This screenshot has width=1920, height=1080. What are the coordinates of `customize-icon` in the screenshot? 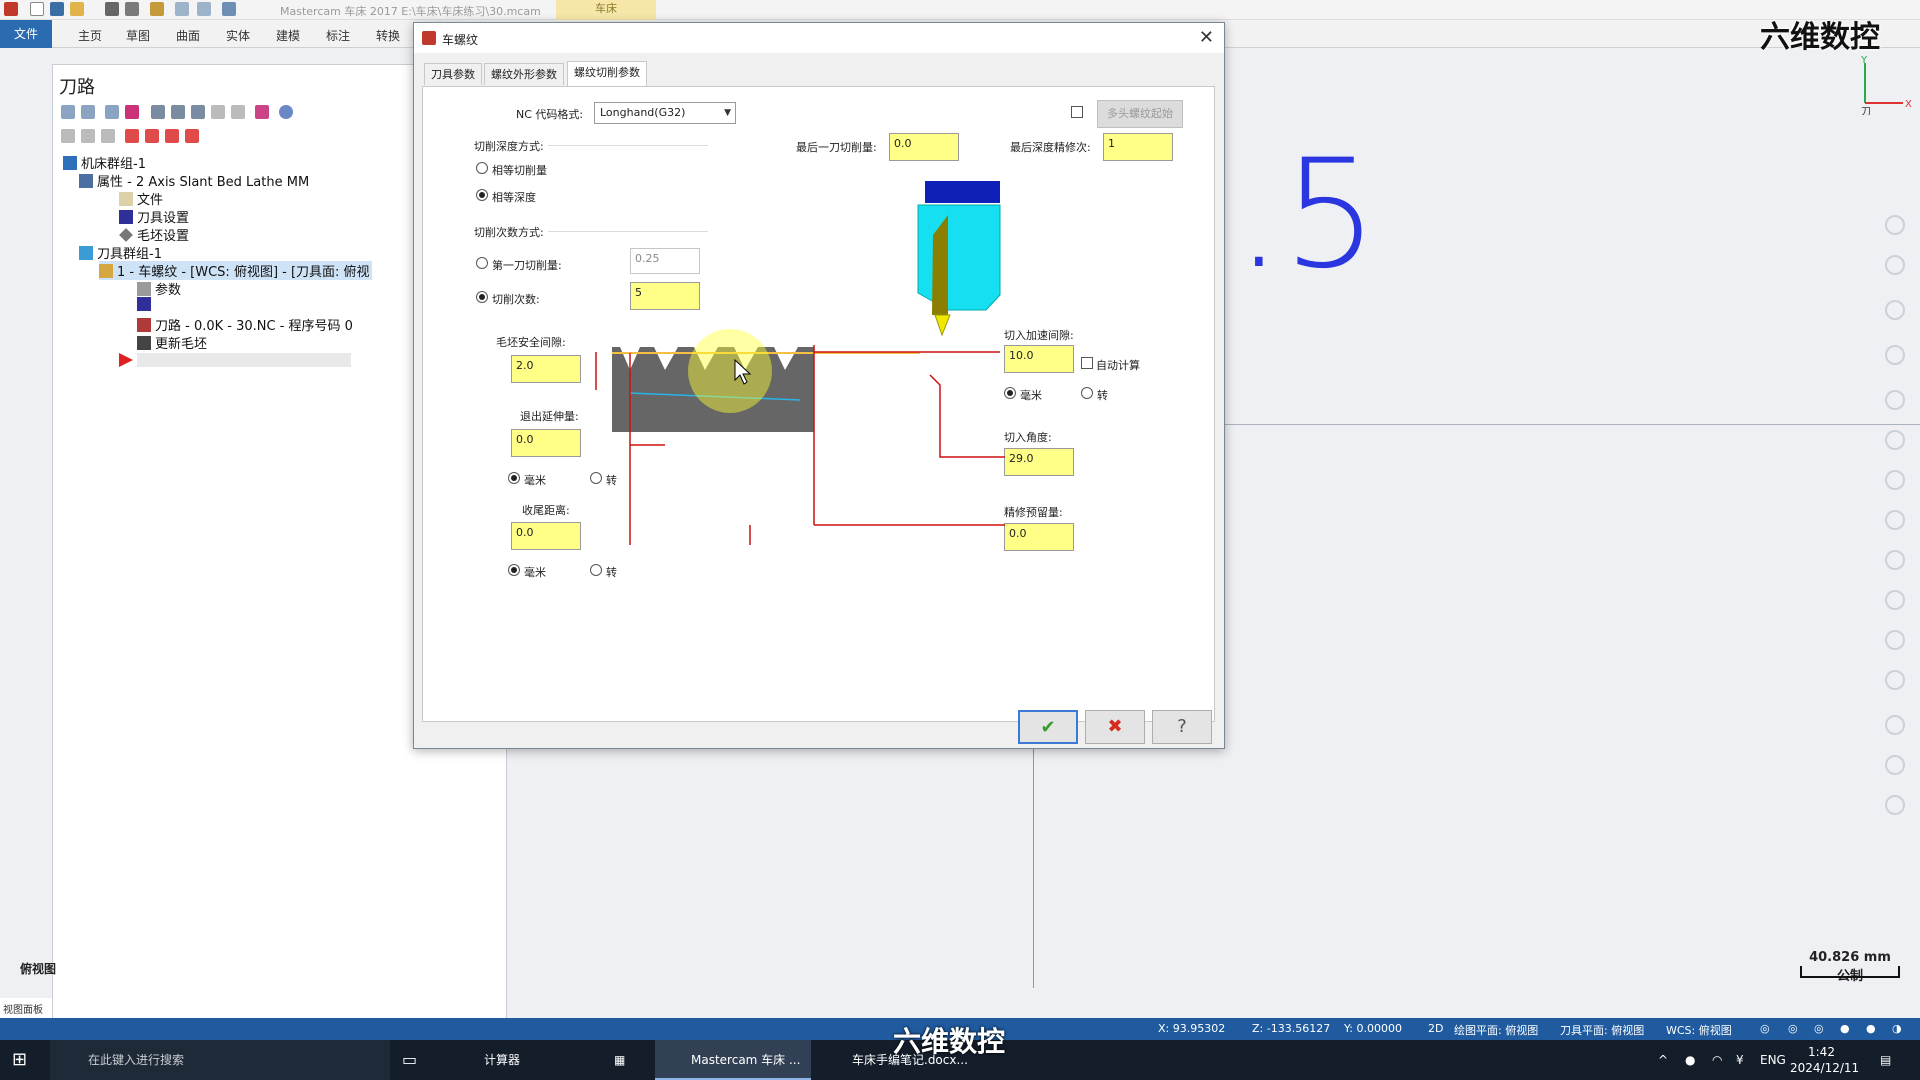 It's located at (229, 9).